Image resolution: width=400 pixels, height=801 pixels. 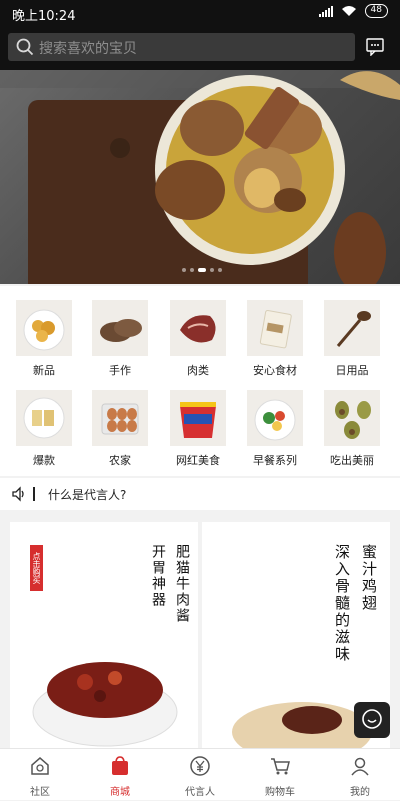 I want to click on beef-sauce-image, so click(x=105, y=704).